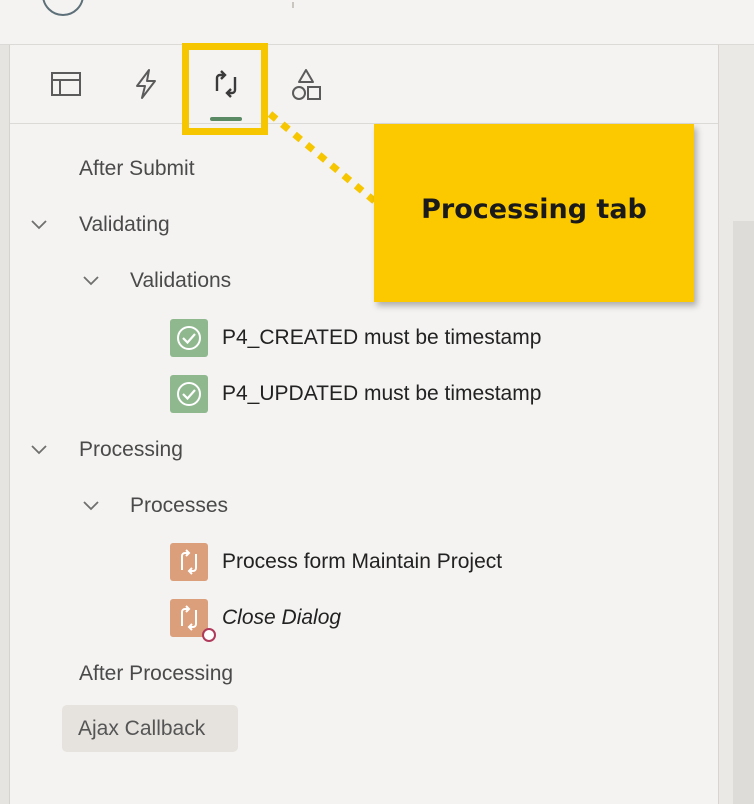 Image resolution: width=754 pixels, height=804 pixels. What do you see at coordinates (179, 506) in the screenshot?
I see `tree-node-processes: Processes` at bounding box center [179, 506].